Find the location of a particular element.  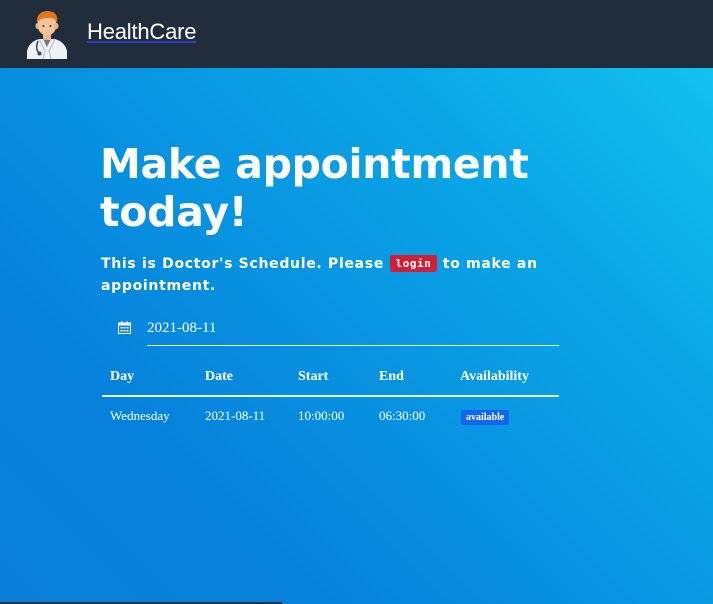

header-start: Start is located at coordinates (330, 378).